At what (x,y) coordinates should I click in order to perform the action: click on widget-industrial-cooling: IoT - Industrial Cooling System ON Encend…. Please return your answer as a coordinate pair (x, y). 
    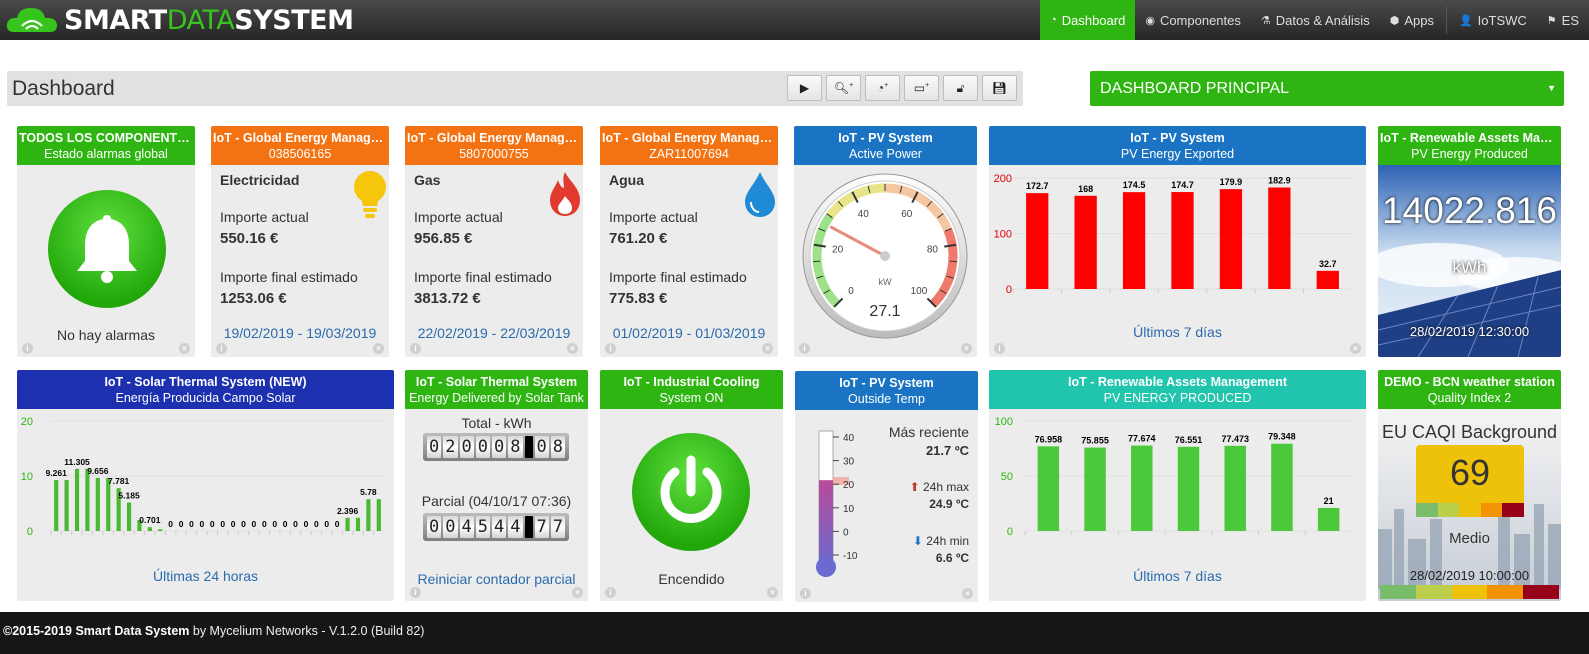
    Looking at the image, I should click on (691, 485).